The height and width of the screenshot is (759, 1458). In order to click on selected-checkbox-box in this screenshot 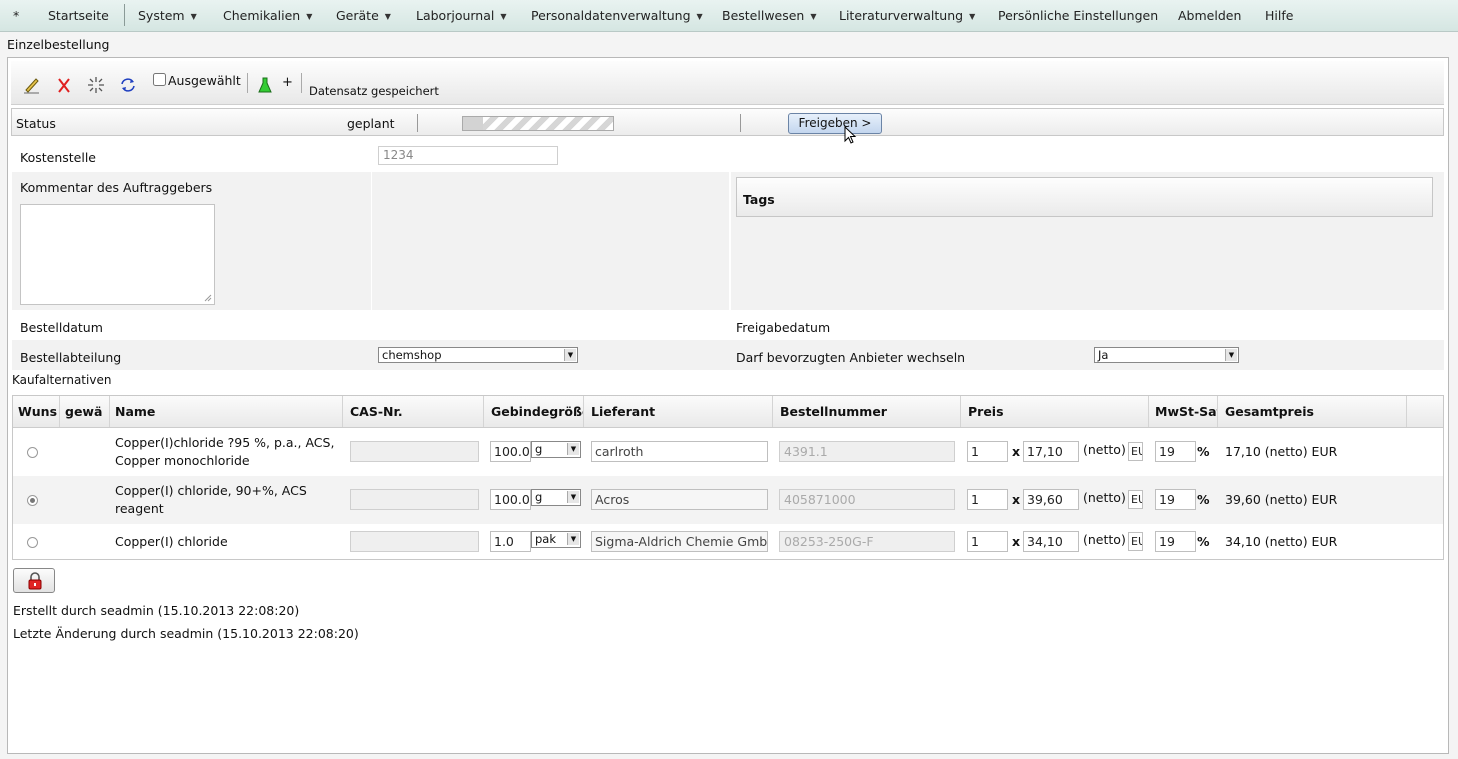, I will do `click(159, 79)`.